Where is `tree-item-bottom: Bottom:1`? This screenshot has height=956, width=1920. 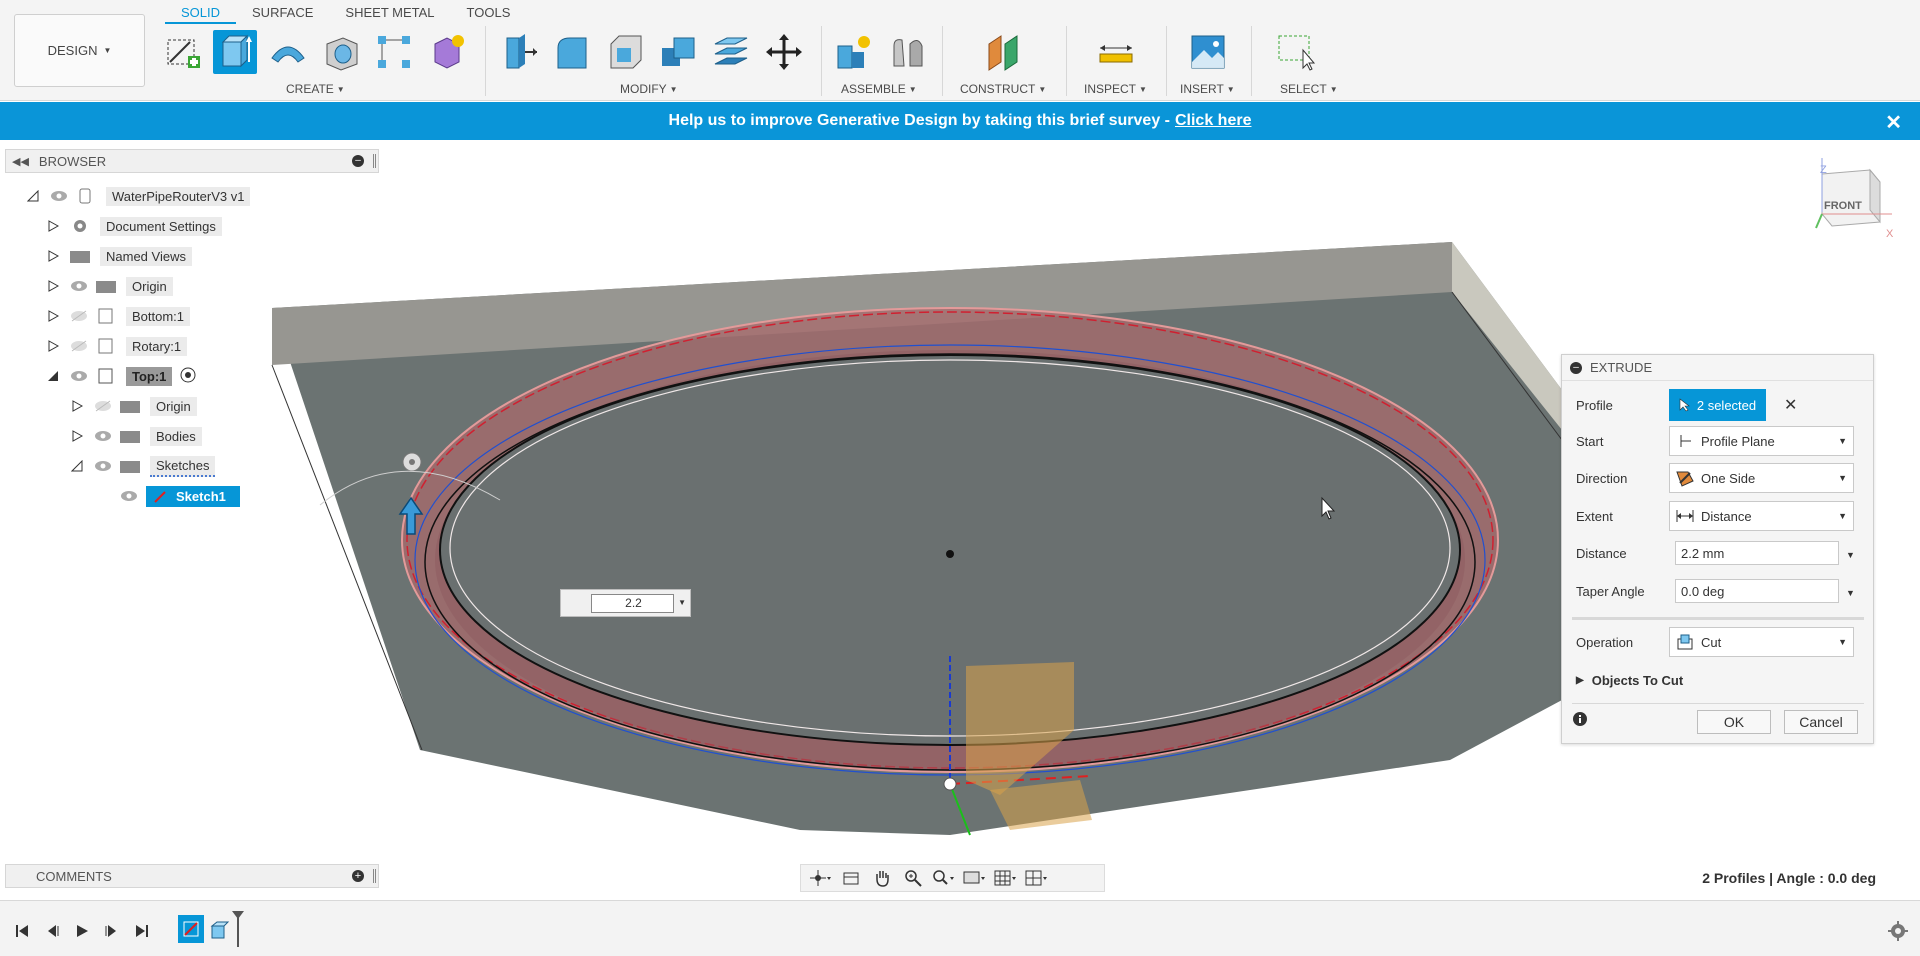 tree-item-bottom: Bottom:1 is located at coordinates (118, 316).